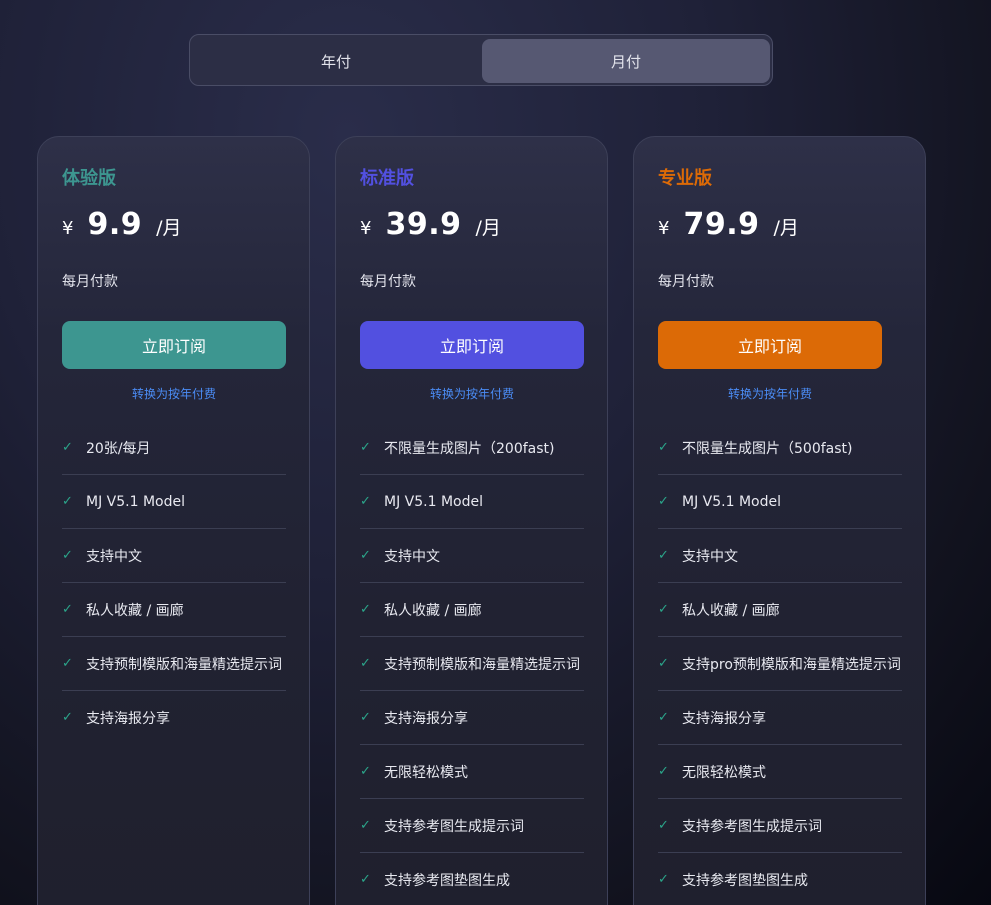 The image size is (991, 905). What do you see at coordinates (447, 880) in the screenshot?
I see `feature-text: 支持参考图垫图生成` at bounding box center [447, 880].